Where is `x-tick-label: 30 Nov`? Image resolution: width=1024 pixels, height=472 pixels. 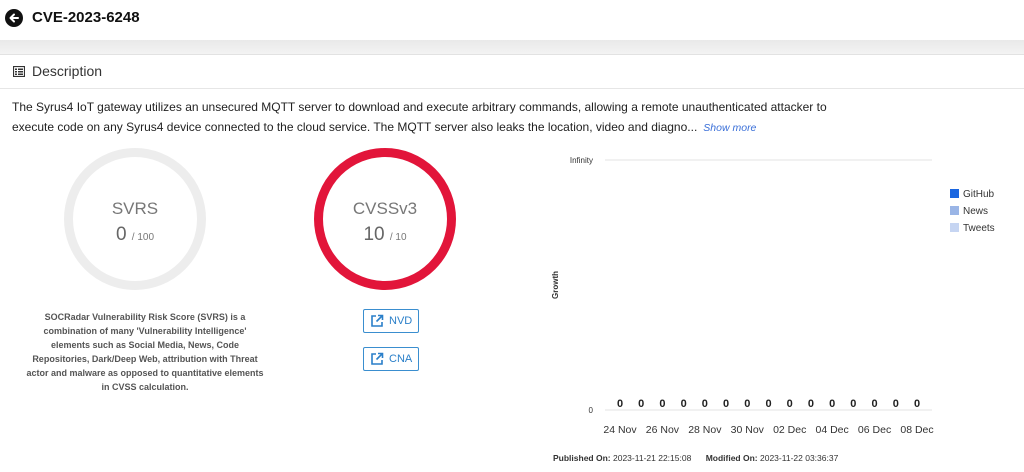
x-tick-label: 30 Nov is located at coordinates (748, 430).